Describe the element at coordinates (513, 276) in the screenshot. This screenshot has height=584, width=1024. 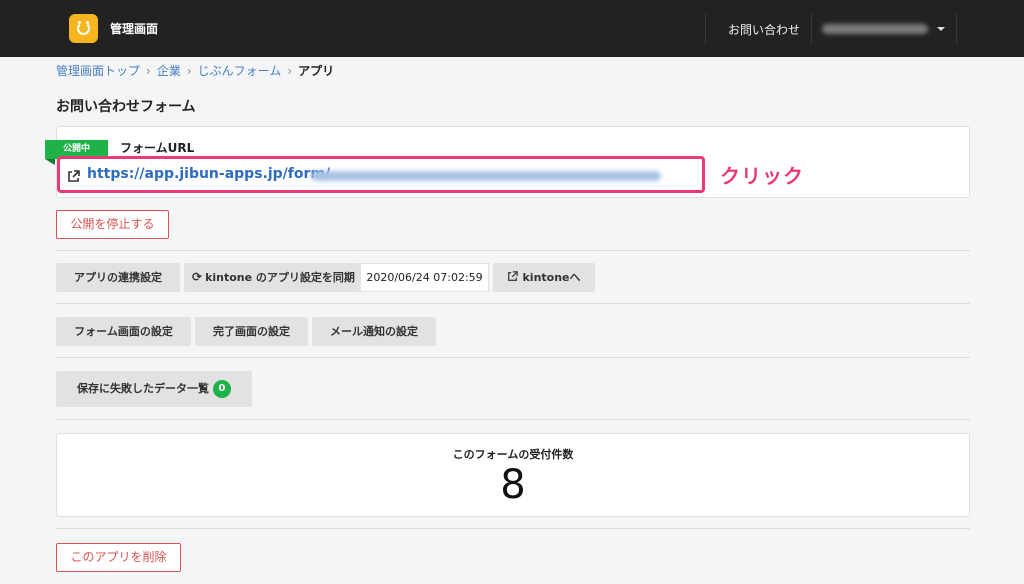
I see `external-link-icon` at that location.